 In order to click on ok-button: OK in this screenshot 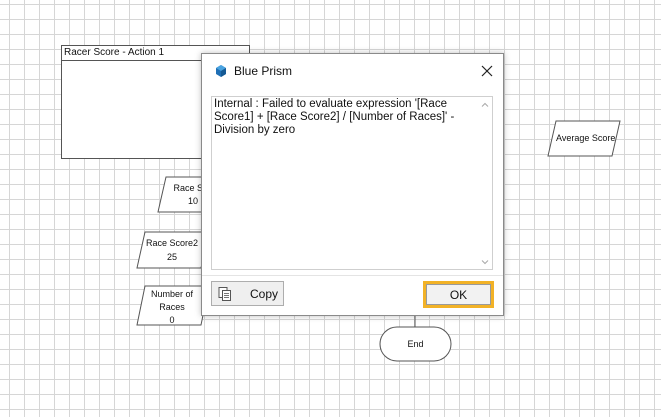, I will do `click(458, 294)`.